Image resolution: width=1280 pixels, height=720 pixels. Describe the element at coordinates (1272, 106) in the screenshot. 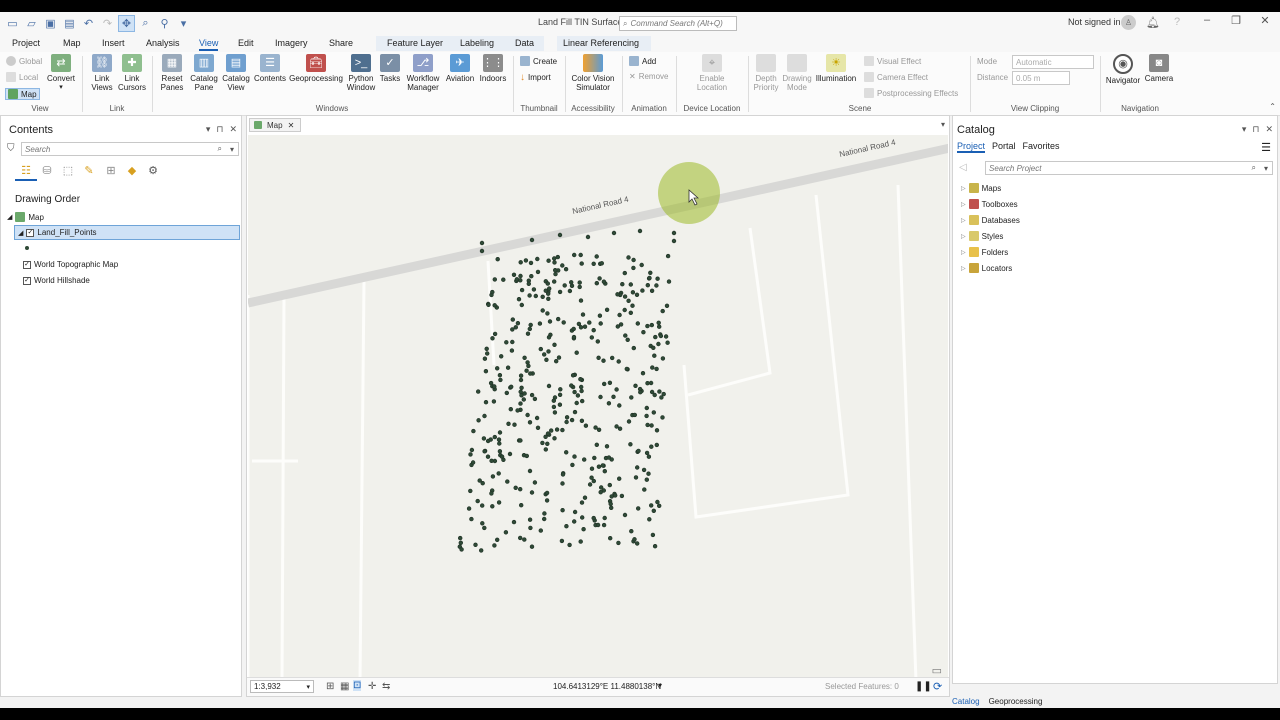

I see `collapse-ribbon-icon: ⌃` at that location.